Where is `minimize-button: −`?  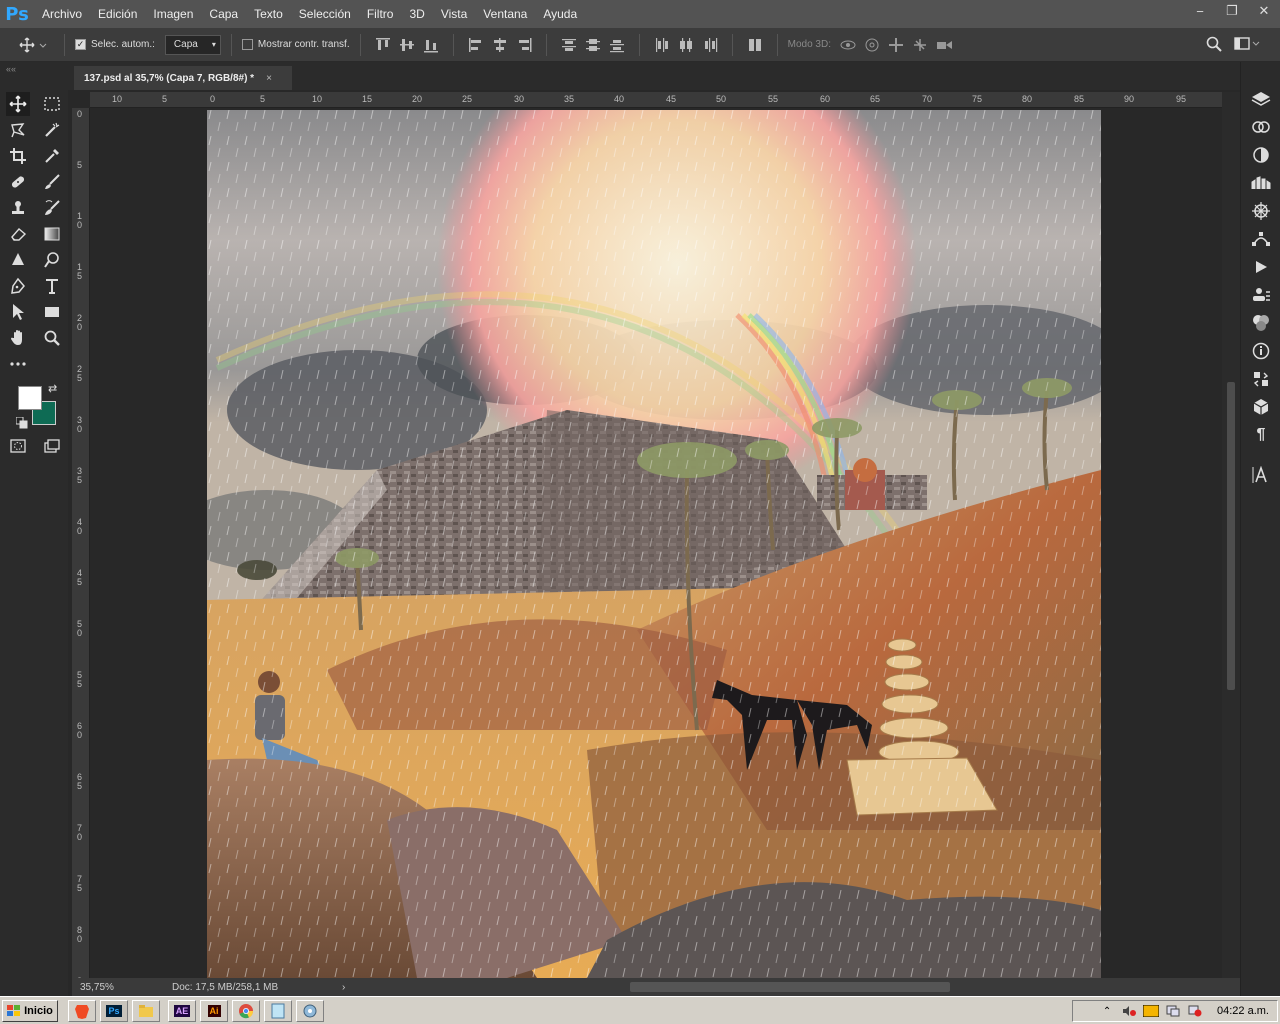 minimize-button: − is located at coordinates (1200, 11).